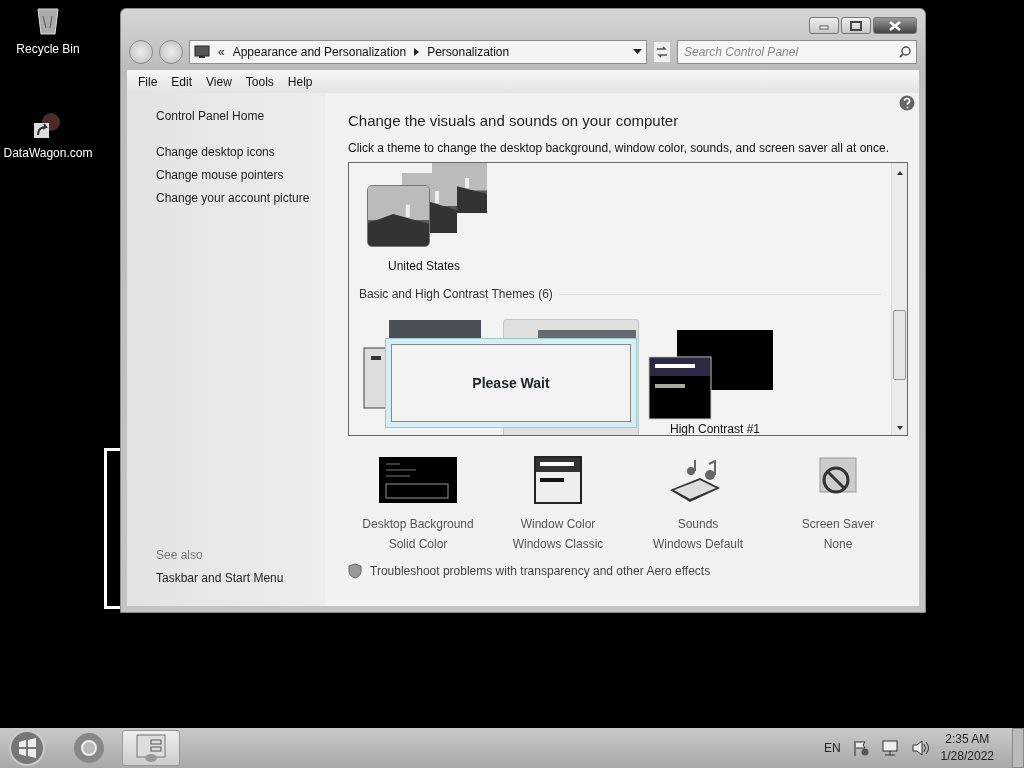  I want to click on back-button, so click(141, 51).